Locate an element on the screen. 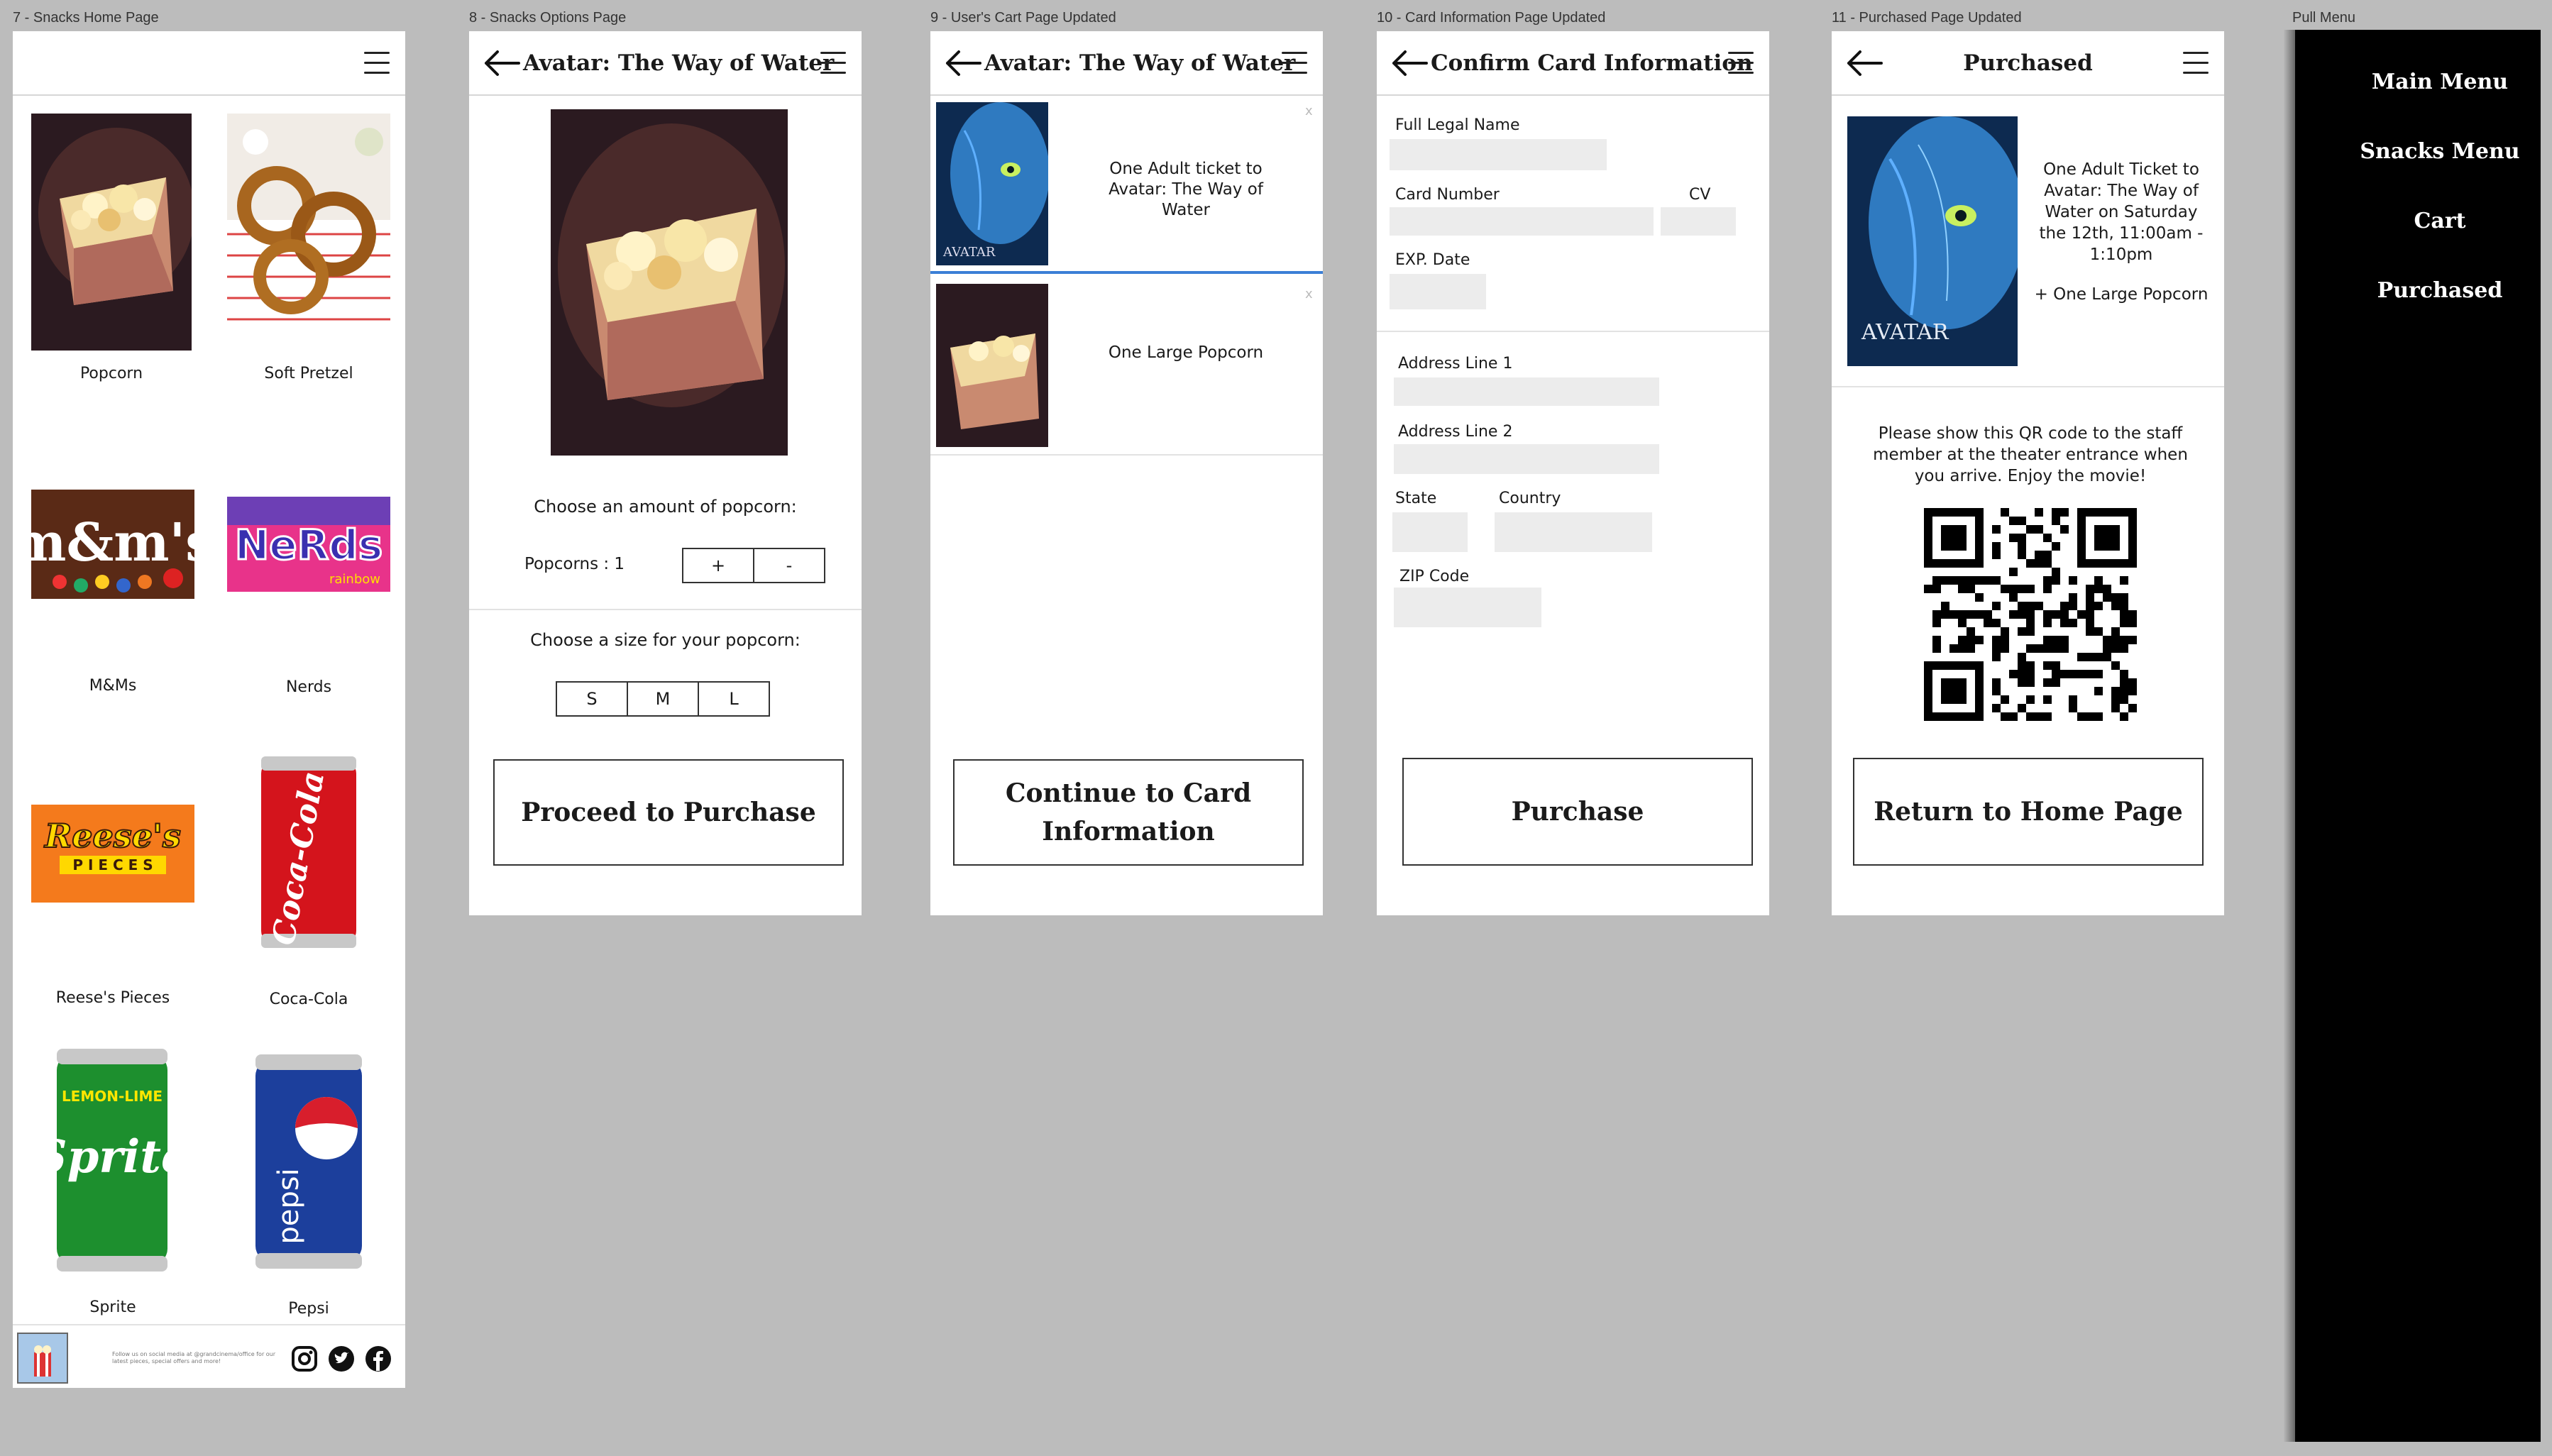 This screenshot has width=2552, height=1456. snack-label: Sprite is located at coordinates (113, 1307).